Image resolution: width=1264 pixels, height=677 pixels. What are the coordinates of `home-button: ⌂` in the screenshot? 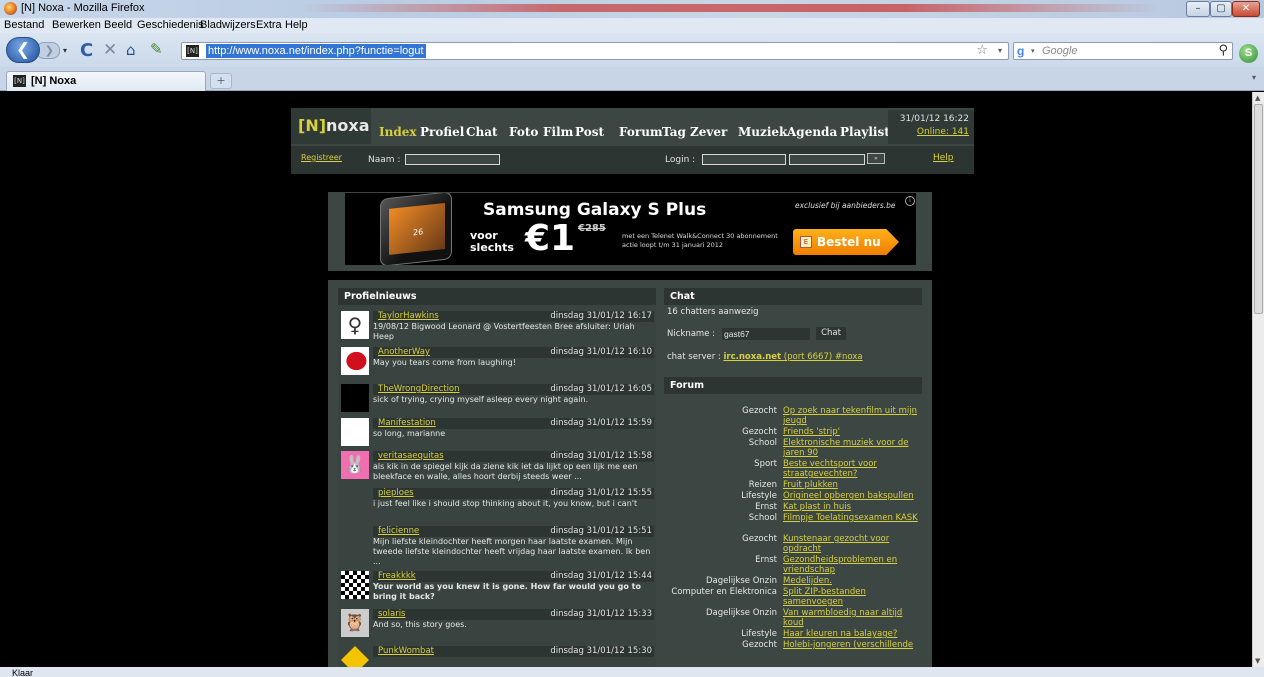 It's located at (131, 50).